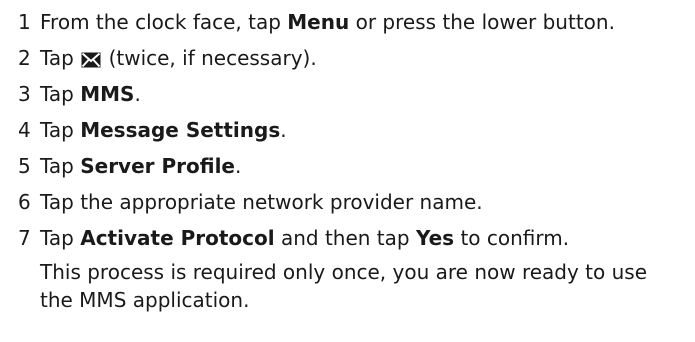 The height and width of the screenshot is (342, 695). Describe the element at coordinates (435, 238) in the screenshot. I see `yes-label: Yes` at that location.